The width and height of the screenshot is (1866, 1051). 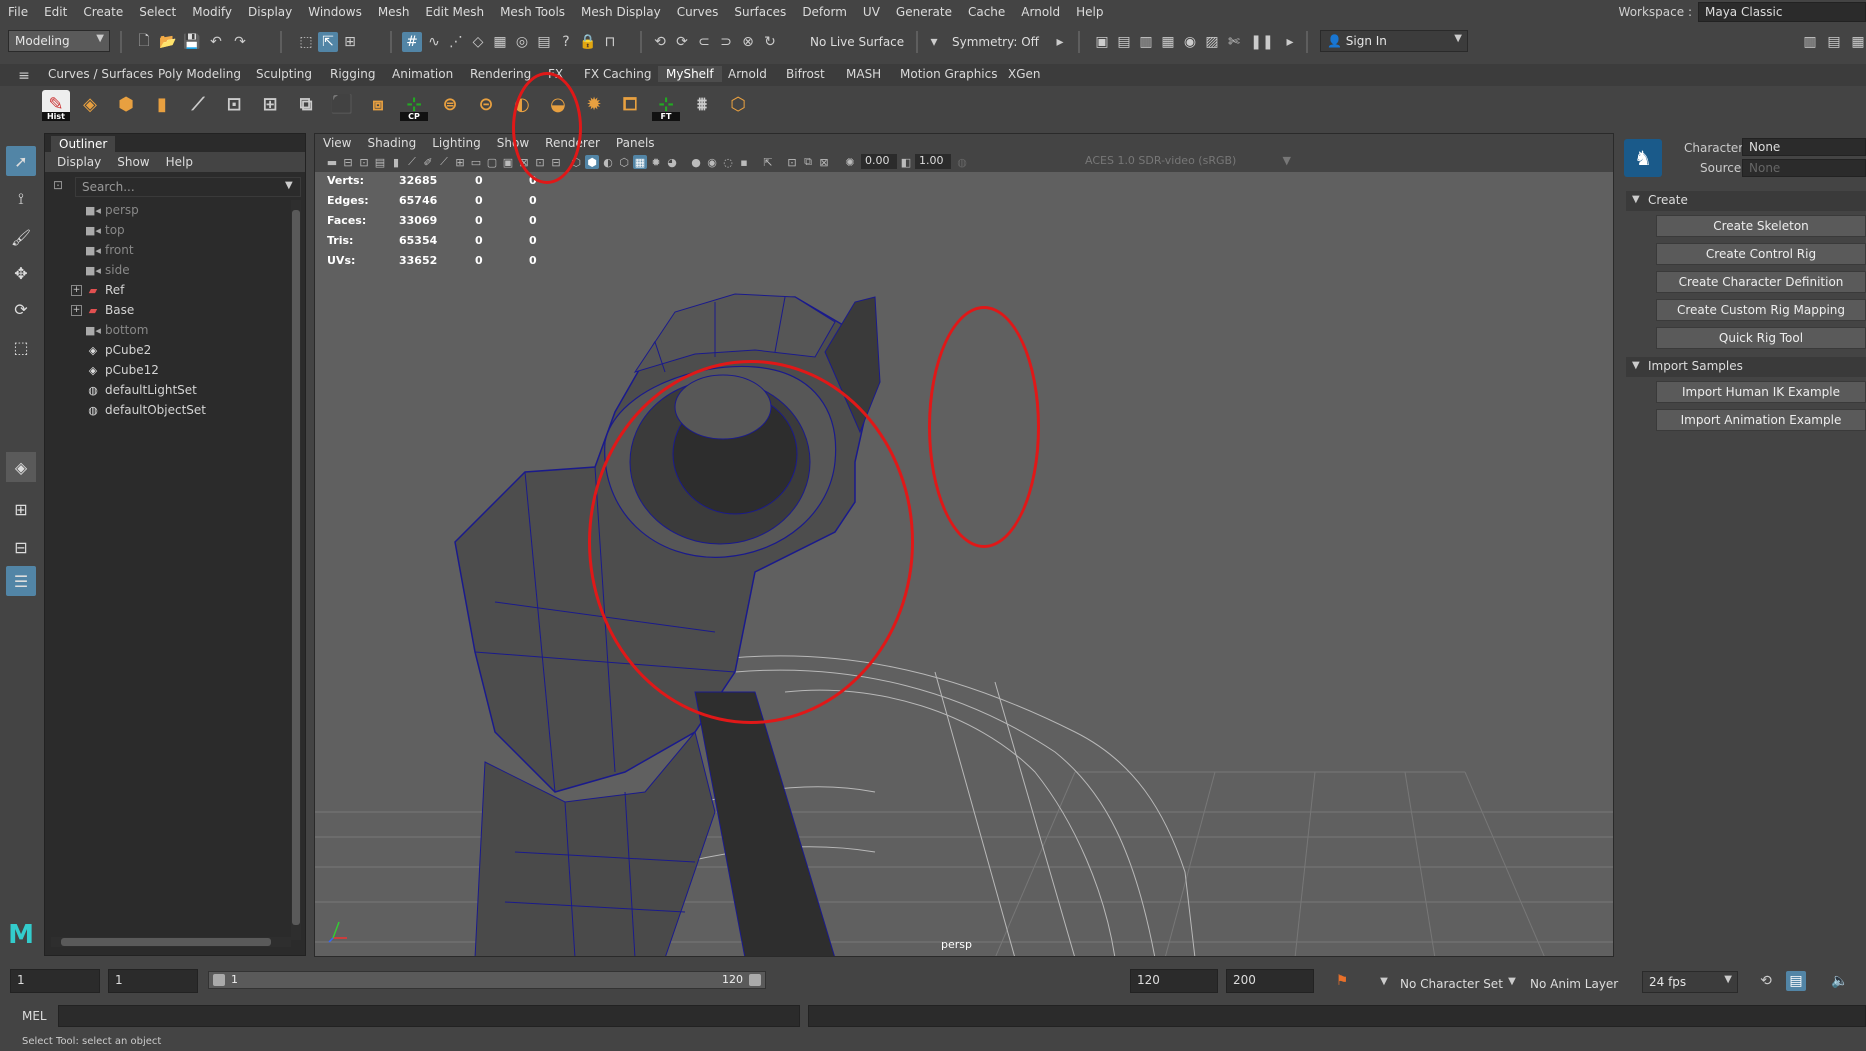 I want to click on anim-end-field: 200, so click(x=1270, y=981).